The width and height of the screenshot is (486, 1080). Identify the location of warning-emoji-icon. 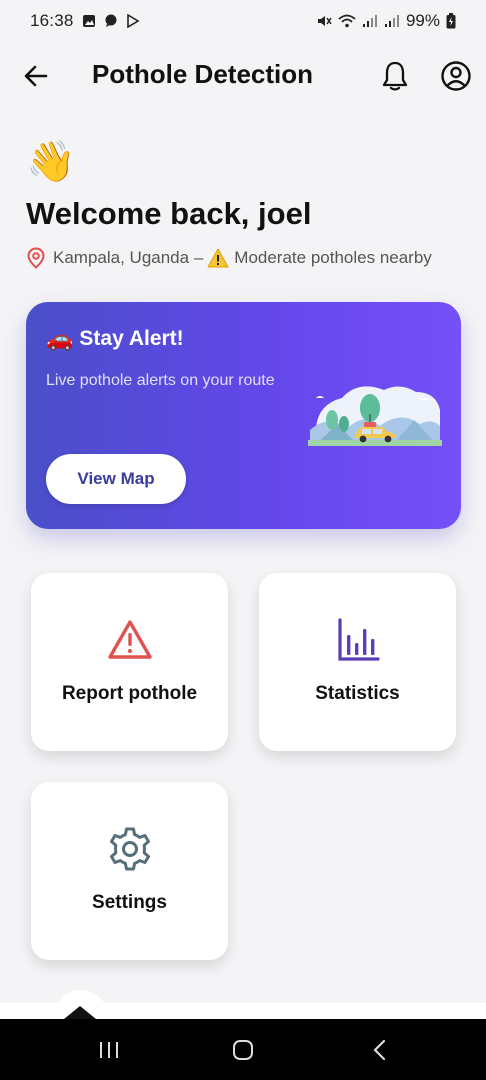
(218, 258).